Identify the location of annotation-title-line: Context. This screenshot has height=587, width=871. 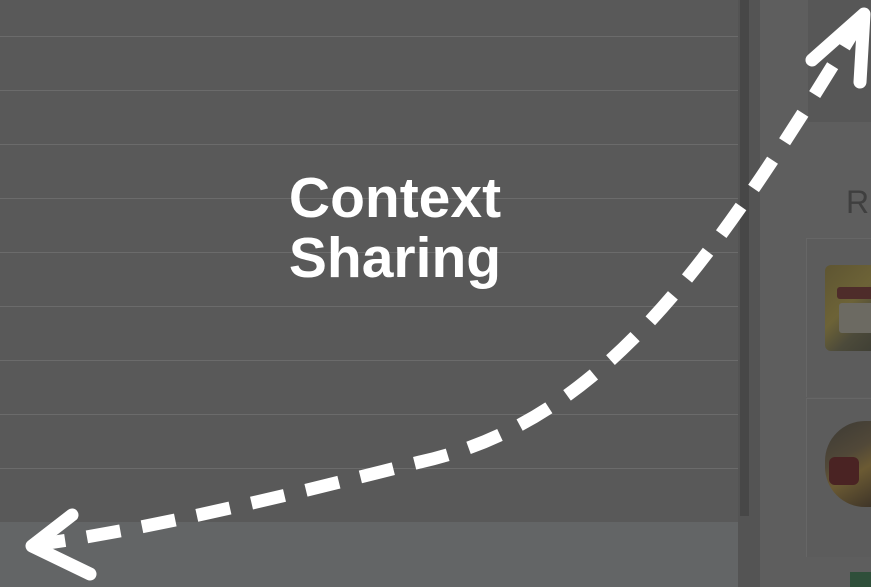
(395, 198).